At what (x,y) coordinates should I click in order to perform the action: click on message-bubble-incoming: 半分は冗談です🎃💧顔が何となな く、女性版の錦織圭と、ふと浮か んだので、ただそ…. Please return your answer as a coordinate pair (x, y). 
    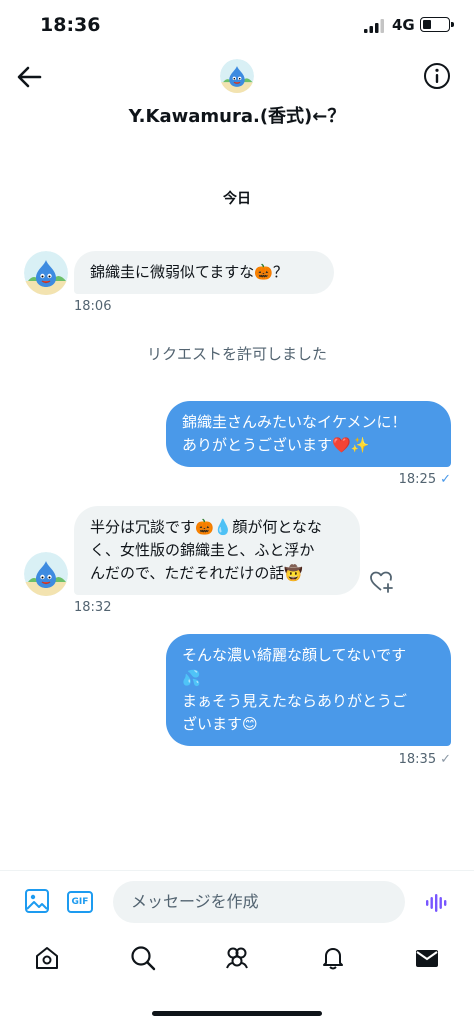
    Looking at the image, I should click on (217, 550).